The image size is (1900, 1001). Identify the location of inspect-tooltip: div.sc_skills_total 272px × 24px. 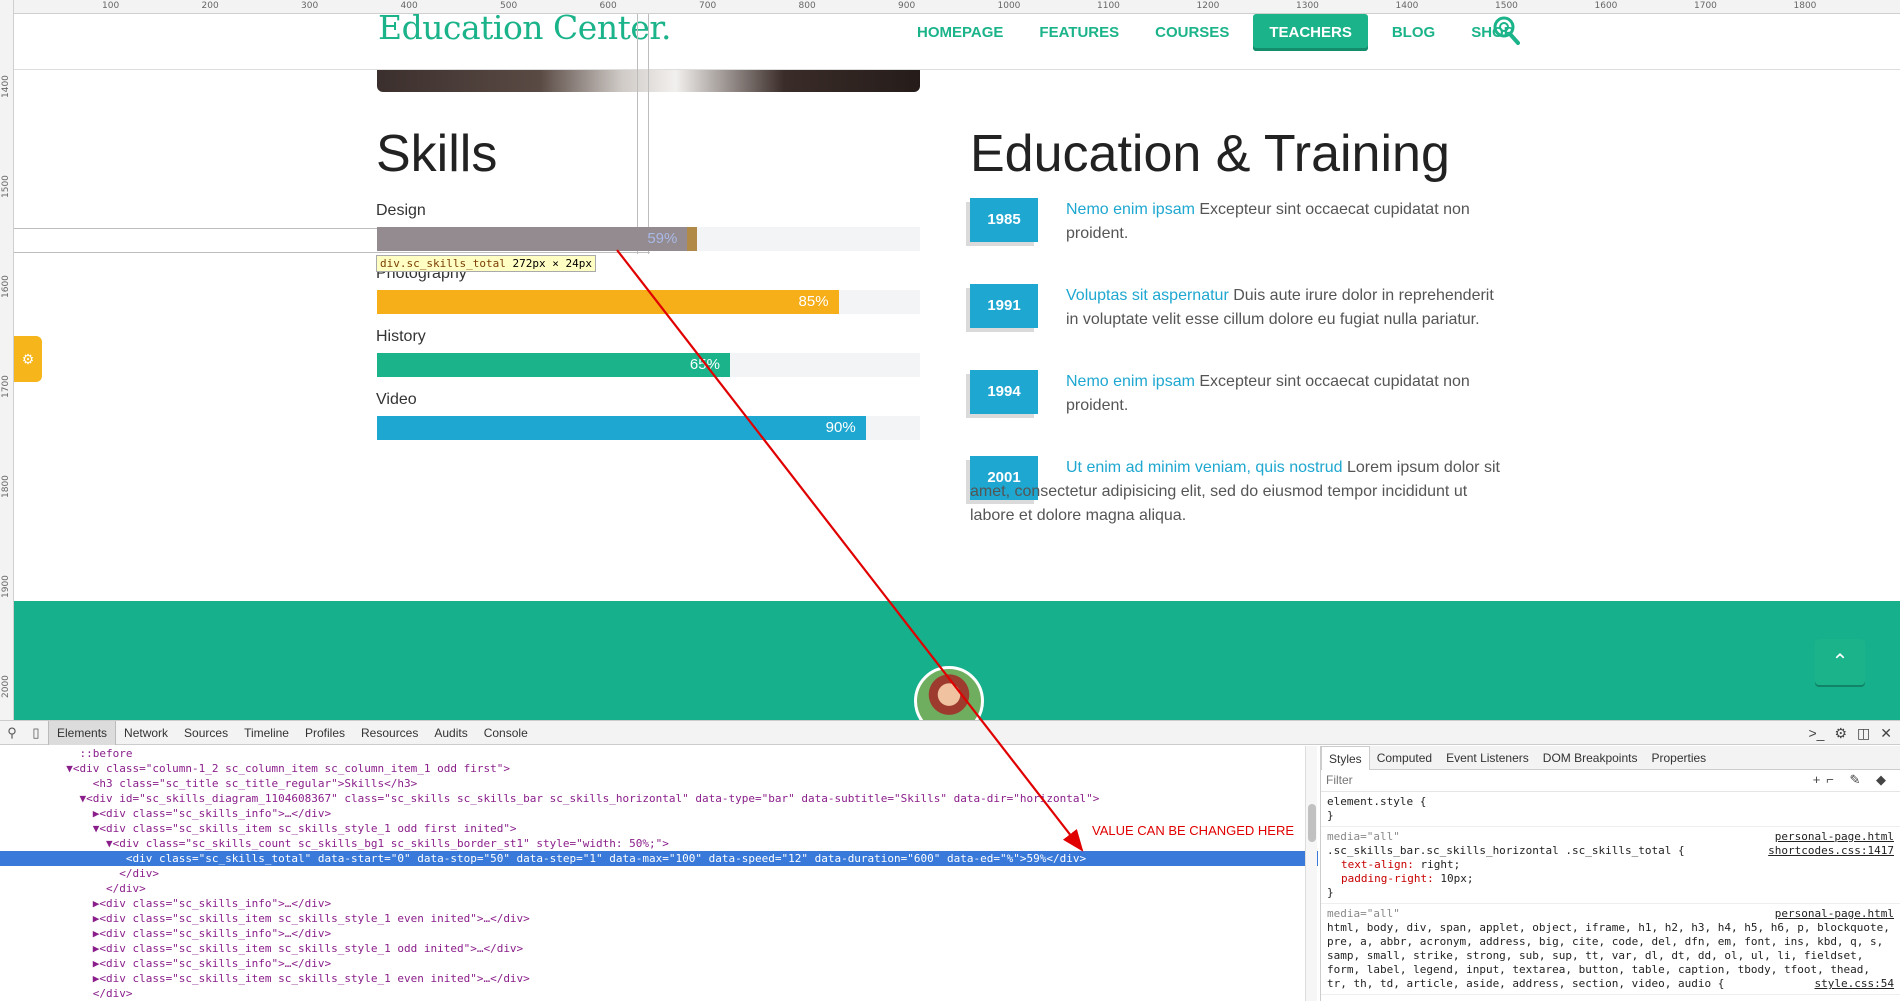
(486, 263).